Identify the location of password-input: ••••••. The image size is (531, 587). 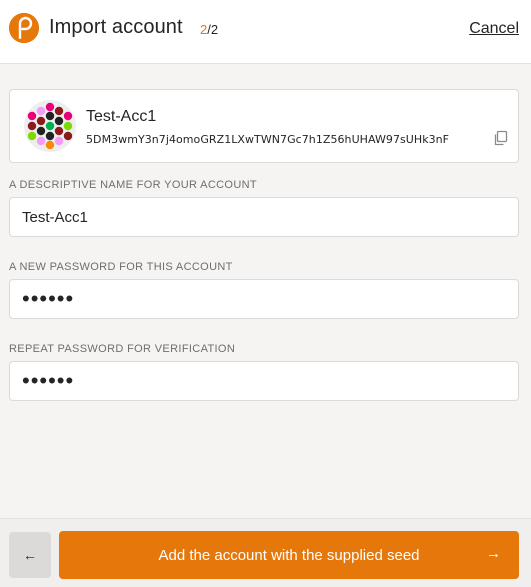
(264, 299).